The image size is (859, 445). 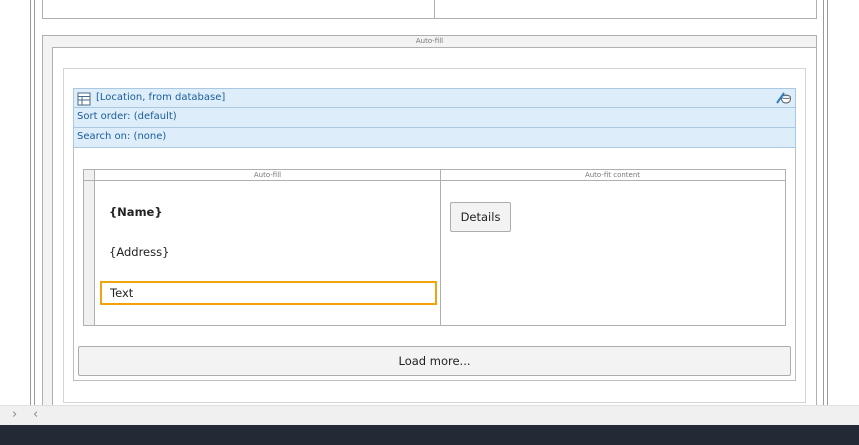 What do you see at coordinates (161, 97) in the screenshot?
I see `data-source-label: [Location, from database]` at bounding box center [161, 97].